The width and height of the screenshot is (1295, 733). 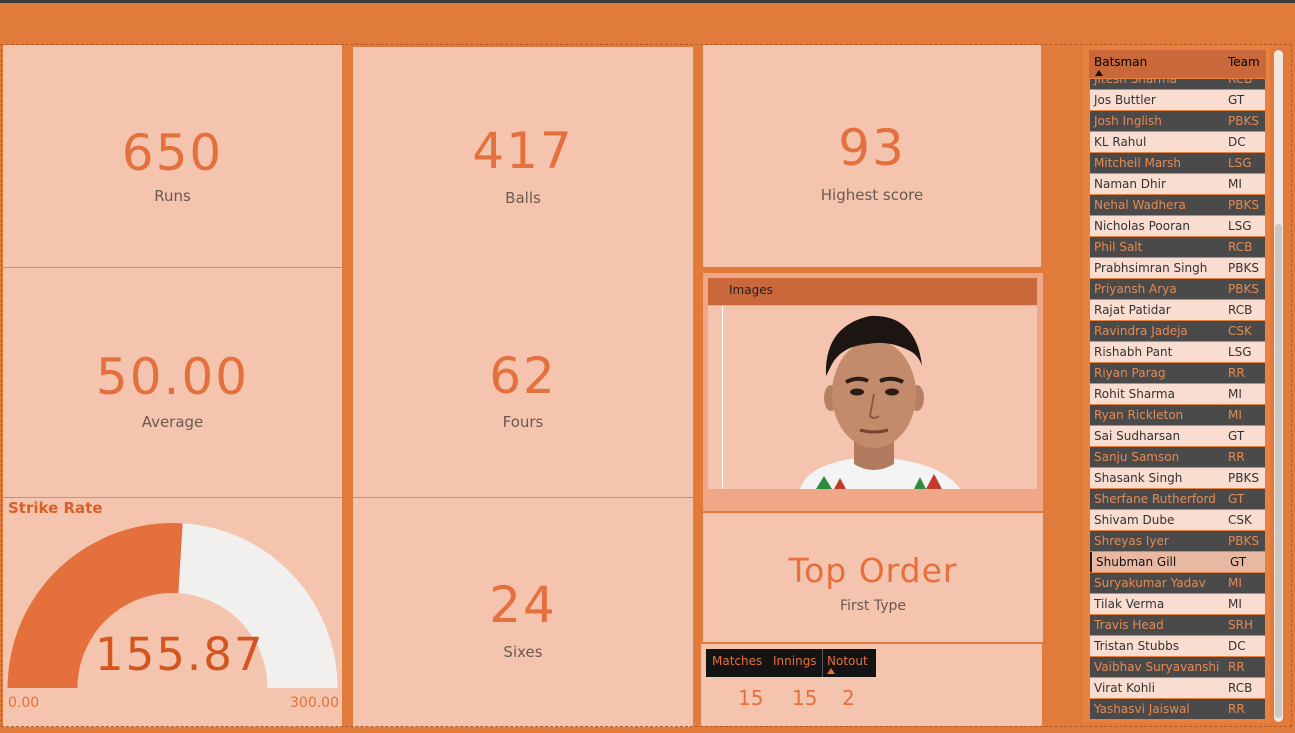 I want to click on table-row: Shreyas Iyer PBKS, so click(x=1177, y=541).